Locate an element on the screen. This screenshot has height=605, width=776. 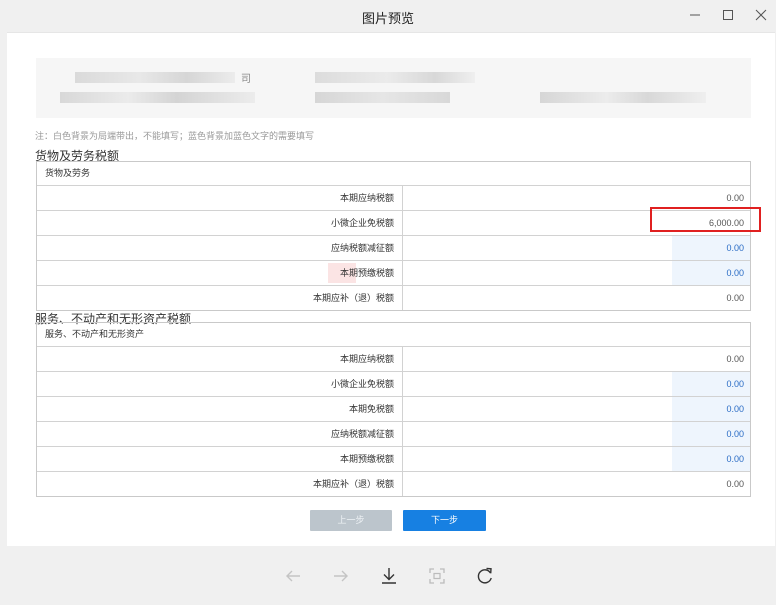
prev-step-button: 上一步 is located at coordinates (351, 520).